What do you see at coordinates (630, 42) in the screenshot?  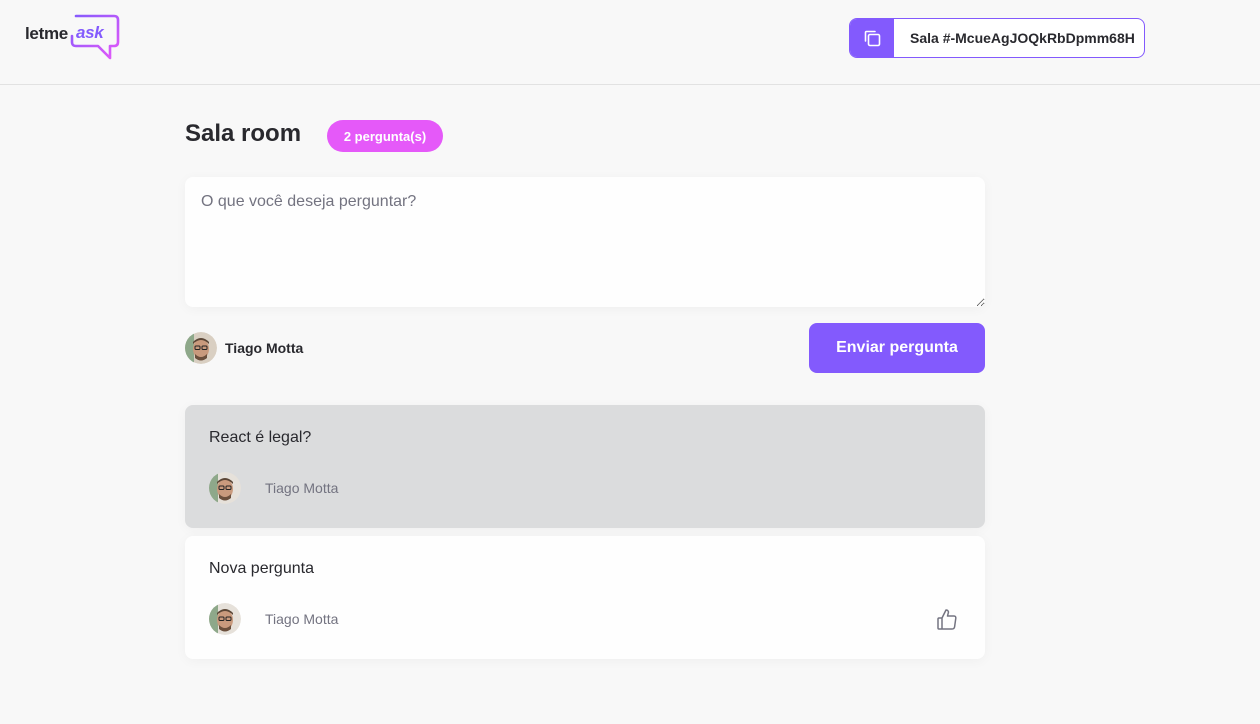 I see `page-header: letme ask Sala #-McueAgJOQkRbDpmm68H` at bounding box center [630, 42].